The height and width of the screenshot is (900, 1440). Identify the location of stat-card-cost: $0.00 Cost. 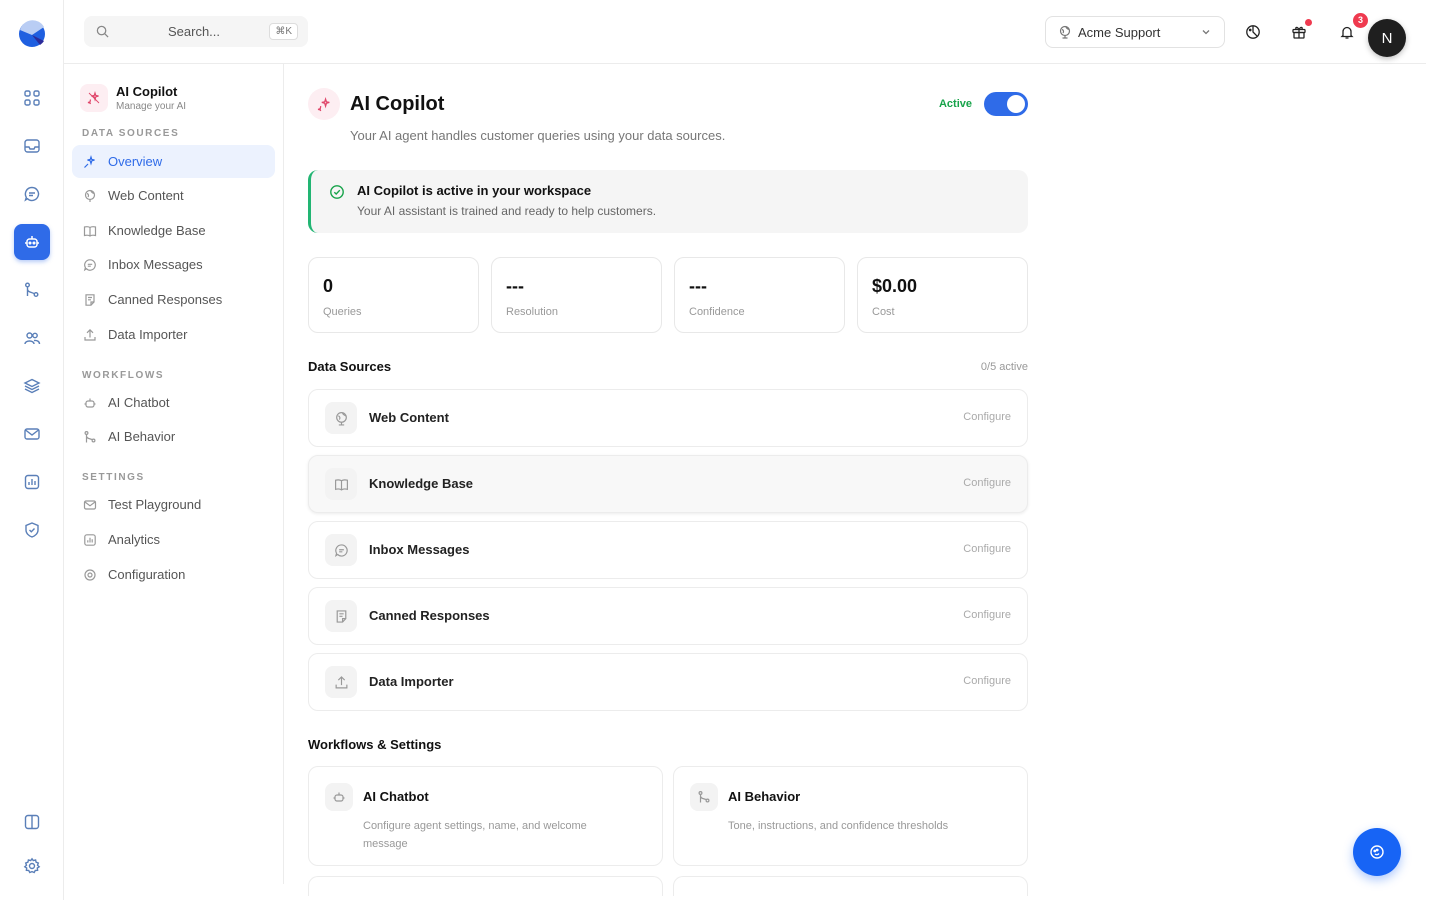
(942, 295).